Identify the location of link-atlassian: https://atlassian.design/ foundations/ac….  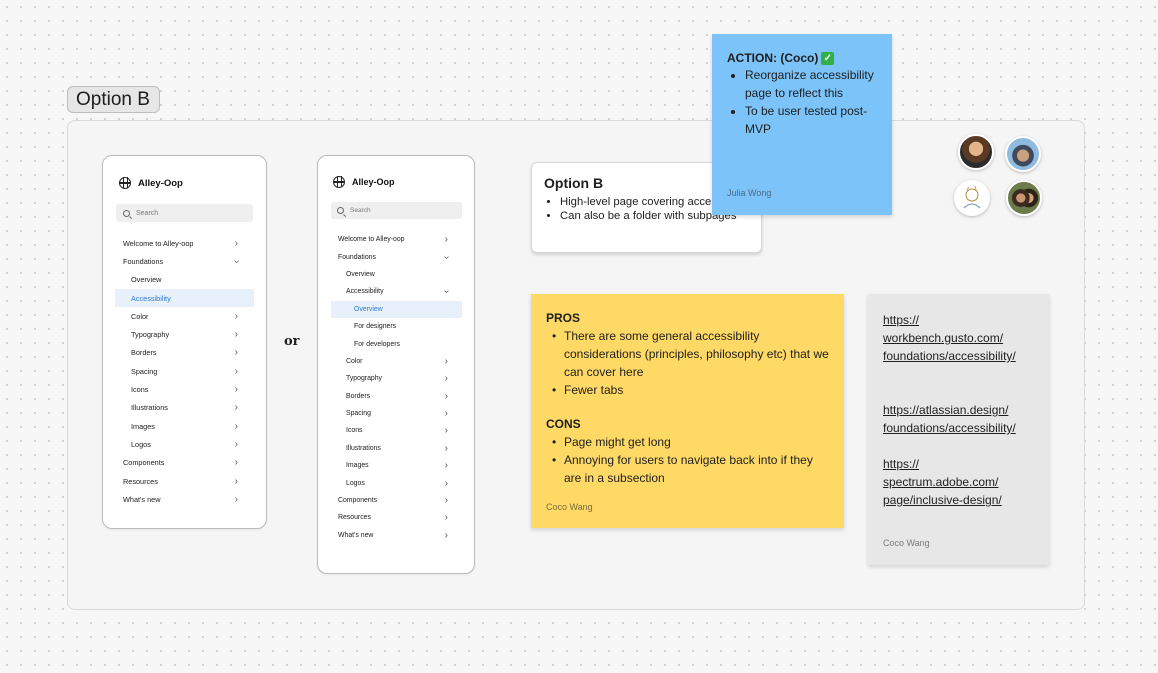
(958, 419).